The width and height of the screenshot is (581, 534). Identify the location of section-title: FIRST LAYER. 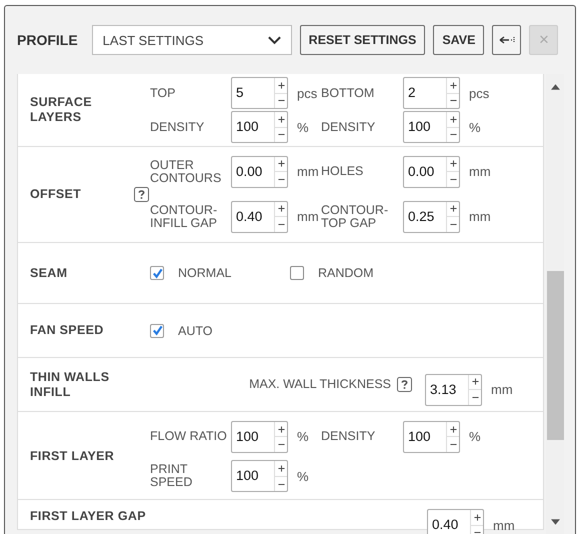
(73, 456).